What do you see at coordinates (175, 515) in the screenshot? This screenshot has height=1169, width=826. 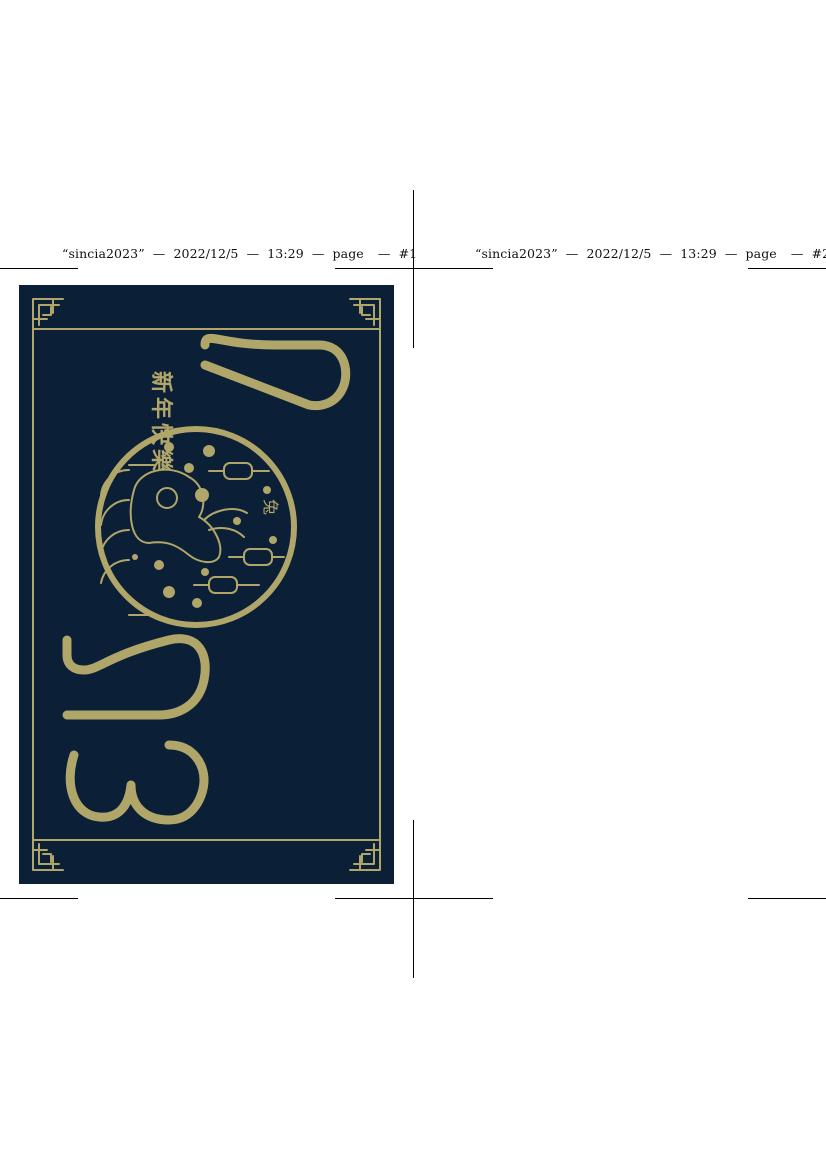 I see `rabbit-figure` at bounding box center [175, 515].